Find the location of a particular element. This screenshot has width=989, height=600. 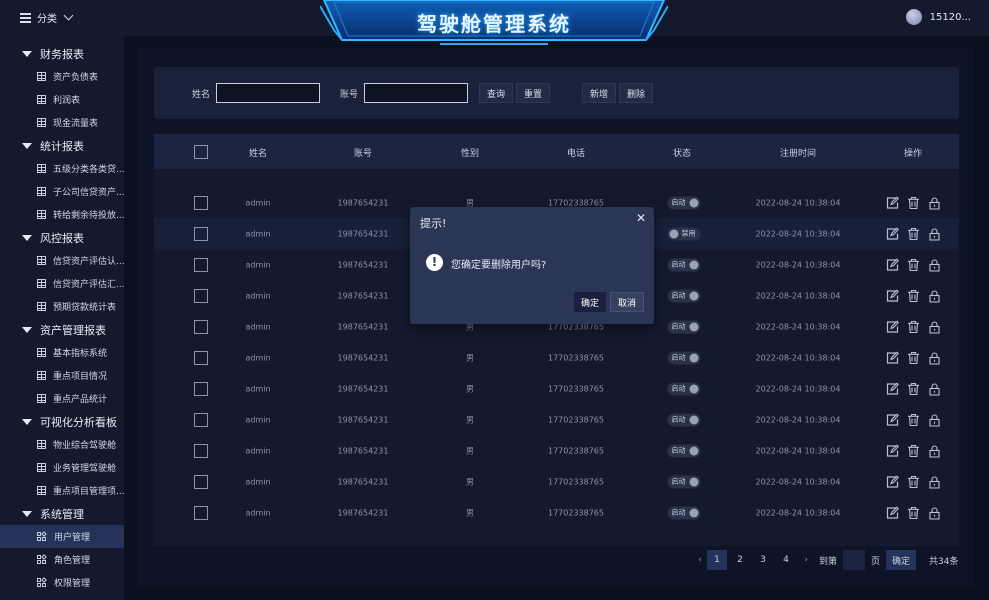

name-input is located at coordinates (268, 93).